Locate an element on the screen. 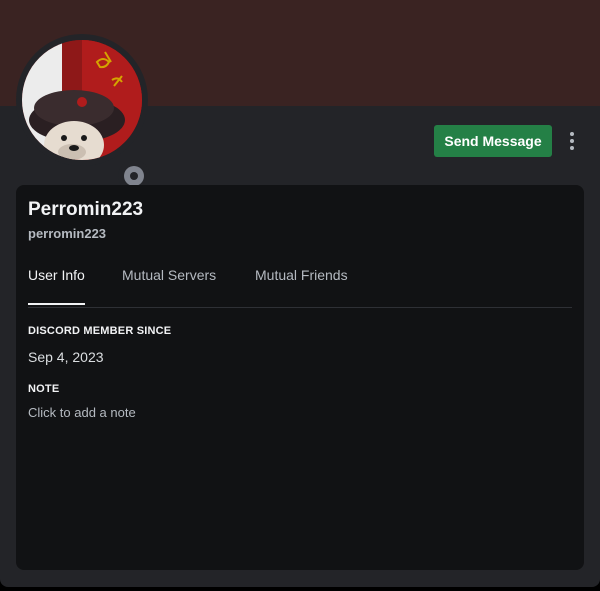 The height and width of the screenshot is (591, 600). avatar is located at coordinates (82, 100).